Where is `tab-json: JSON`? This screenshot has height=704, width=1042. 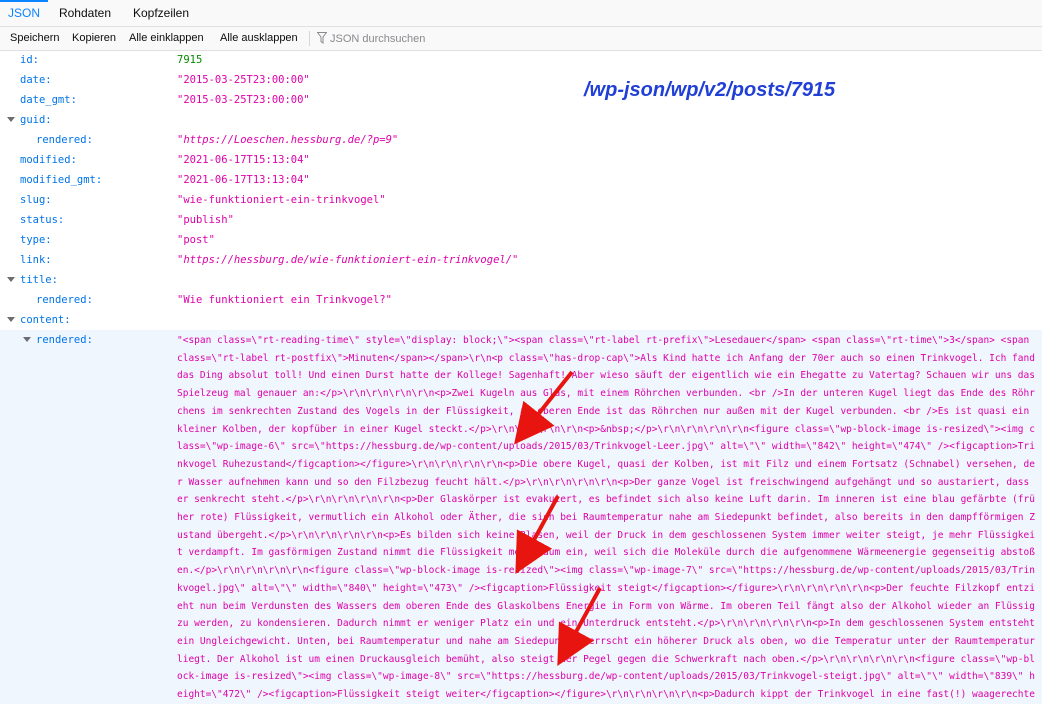 tab-json: JSON is located at coordinates (24, 13).